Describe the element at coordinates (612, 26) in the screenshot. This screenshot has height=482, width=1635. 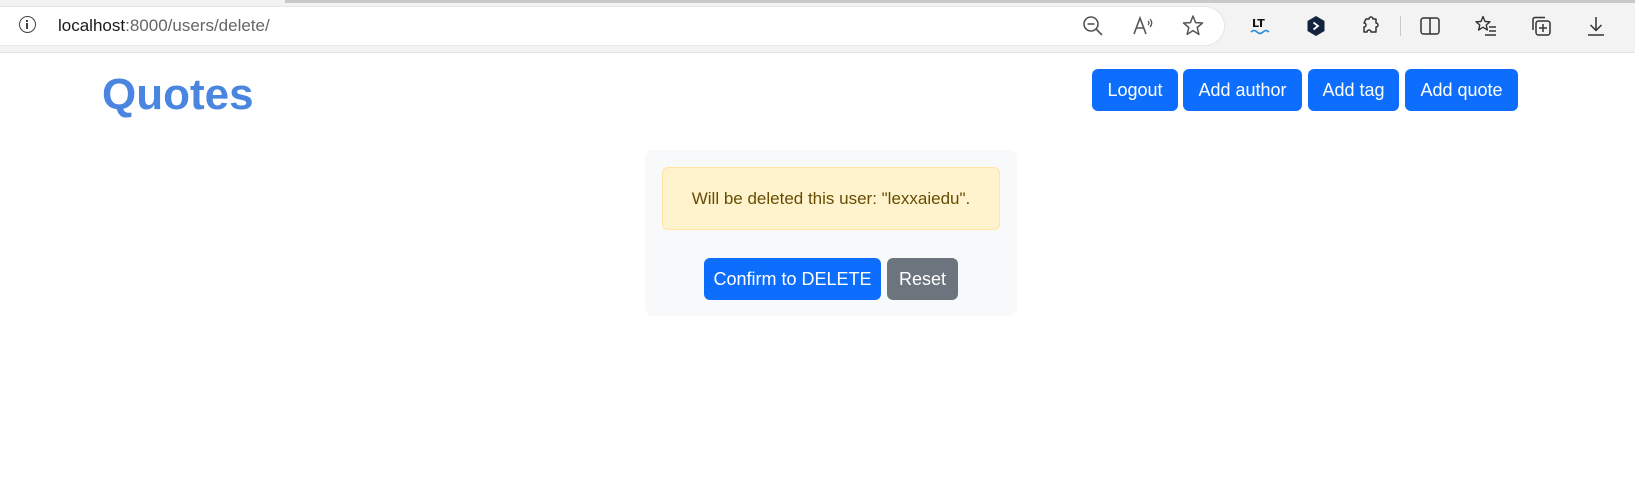
I see `address-bar: localhost:8000/users/delete/` at that location.